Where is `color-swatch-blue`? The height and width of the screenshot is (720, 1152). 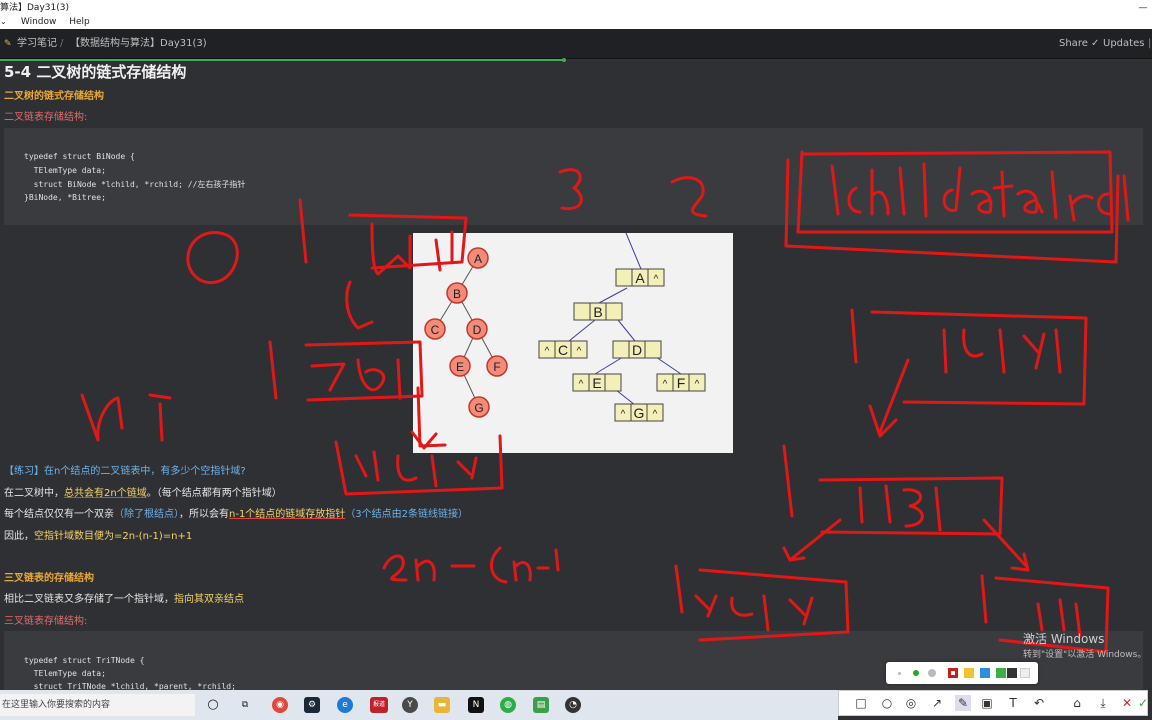
color-swatch-blue is located at coordinates (985, 673).